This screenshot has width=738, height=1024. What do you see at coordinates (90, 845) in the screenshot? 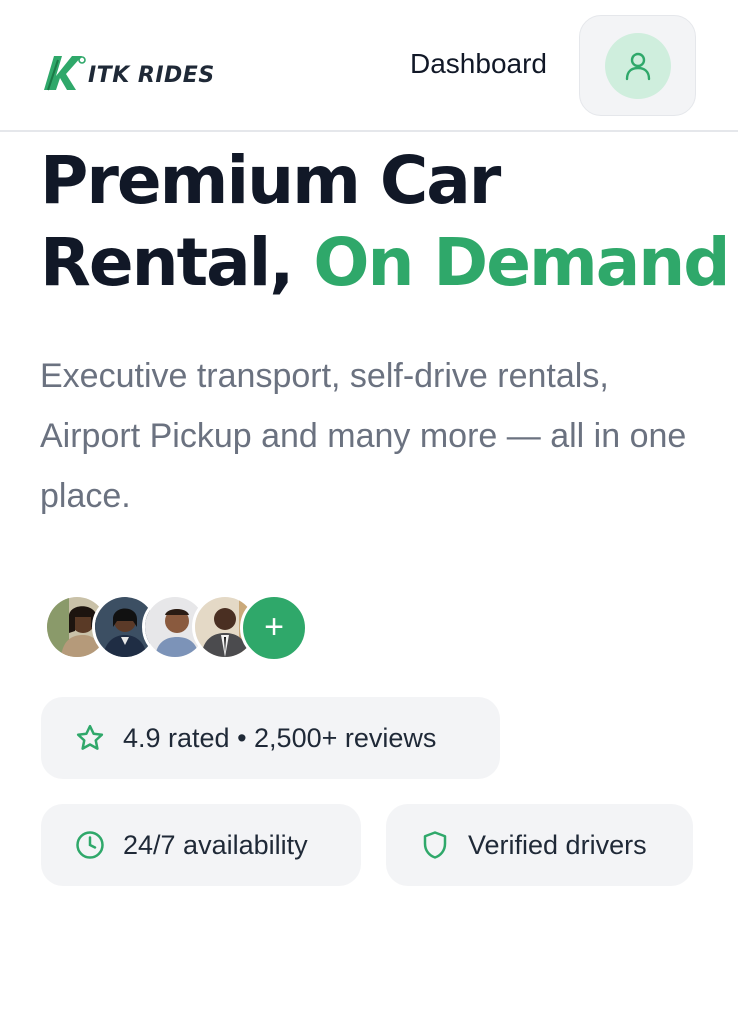
I see `clock-icon` at bounding box center [90, 845].